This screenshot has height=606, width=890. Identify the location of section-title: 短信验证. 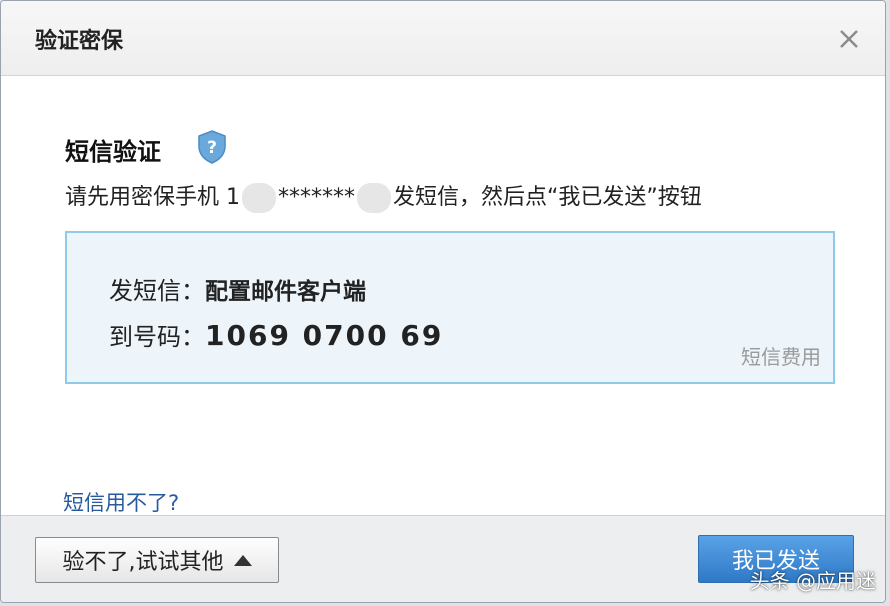
(113, 152).